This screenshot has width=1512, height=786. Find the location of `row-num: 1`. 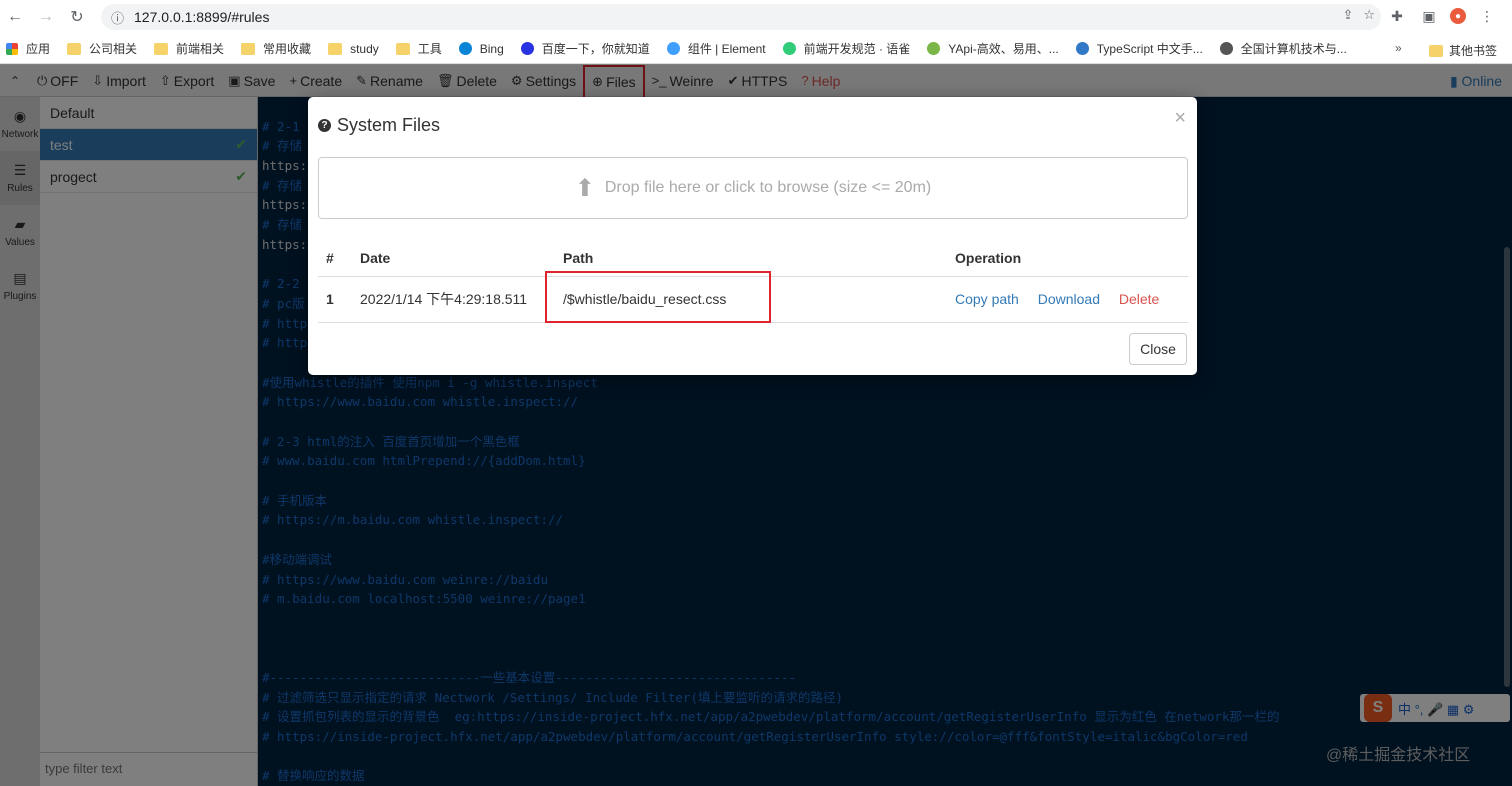

row-num: 1 is located at coordinates (335, 299).